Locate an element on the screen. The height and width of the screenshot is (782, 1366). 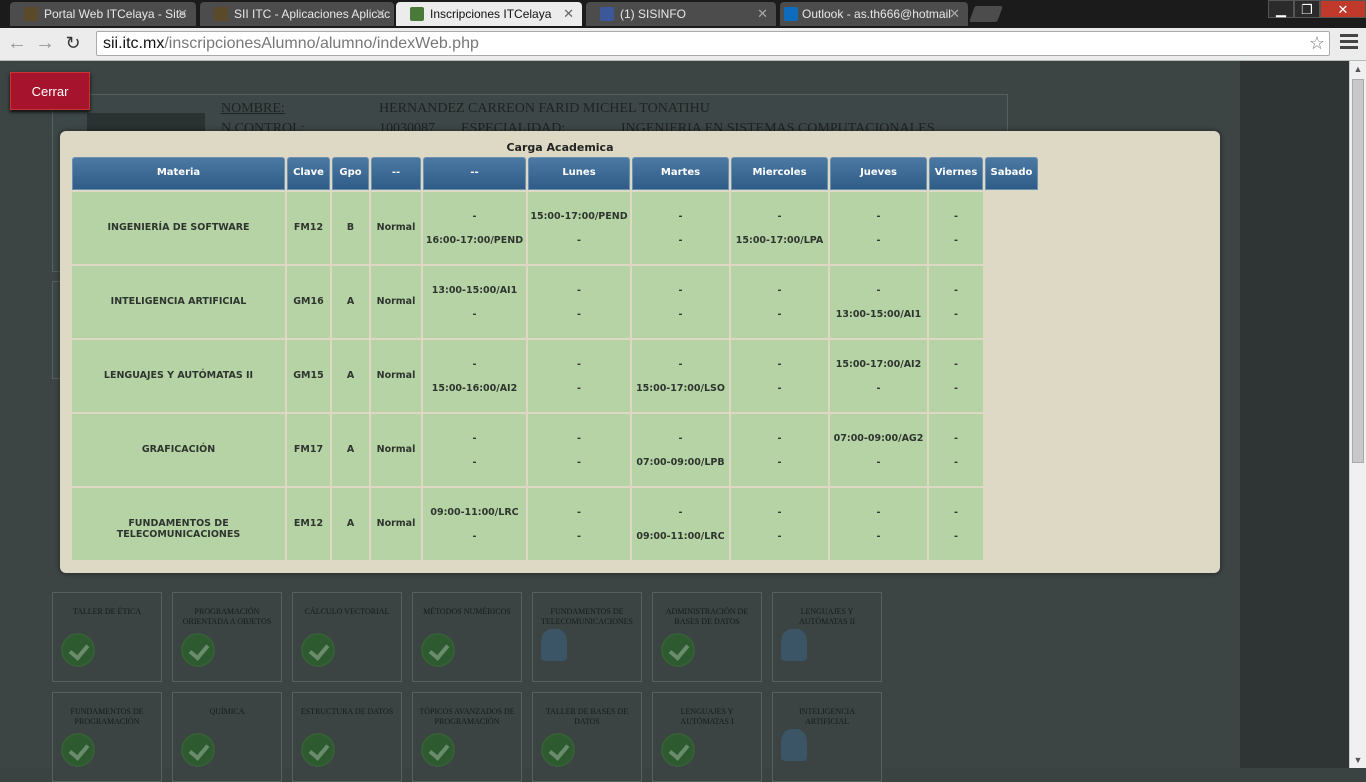
schedule-cell-clave: GM15 is located at coordinates (308, 376).